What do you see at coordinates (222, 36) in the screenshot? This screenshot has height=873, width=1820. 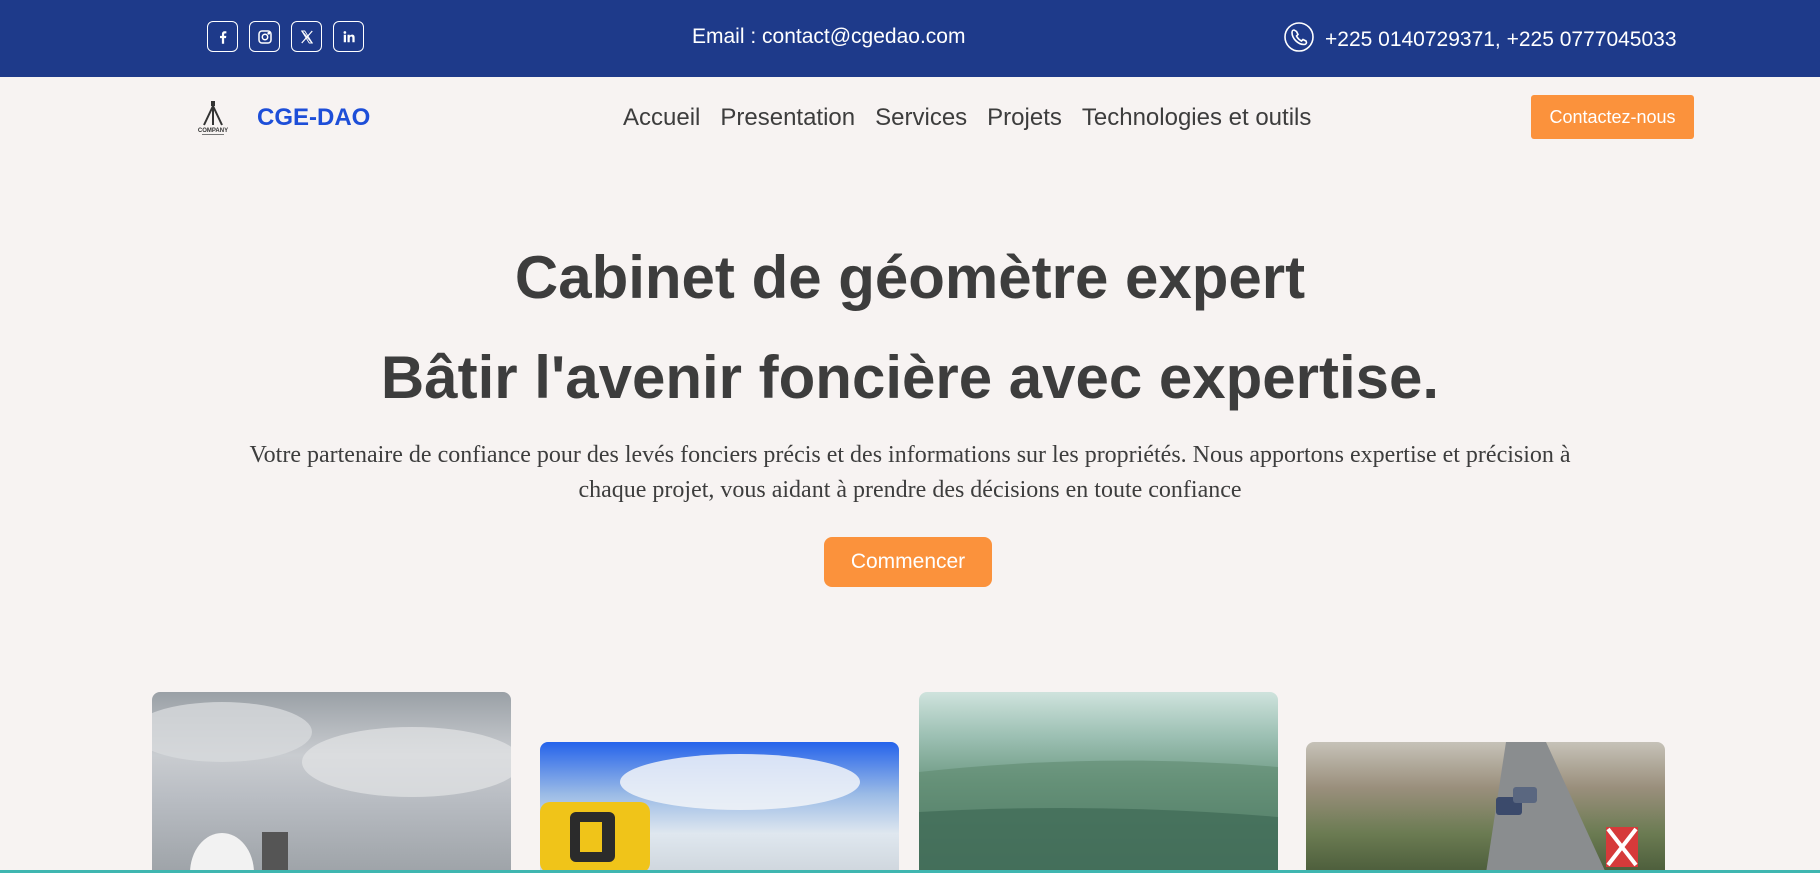 I see `facebook-icon` at bounding box center [222, 36].